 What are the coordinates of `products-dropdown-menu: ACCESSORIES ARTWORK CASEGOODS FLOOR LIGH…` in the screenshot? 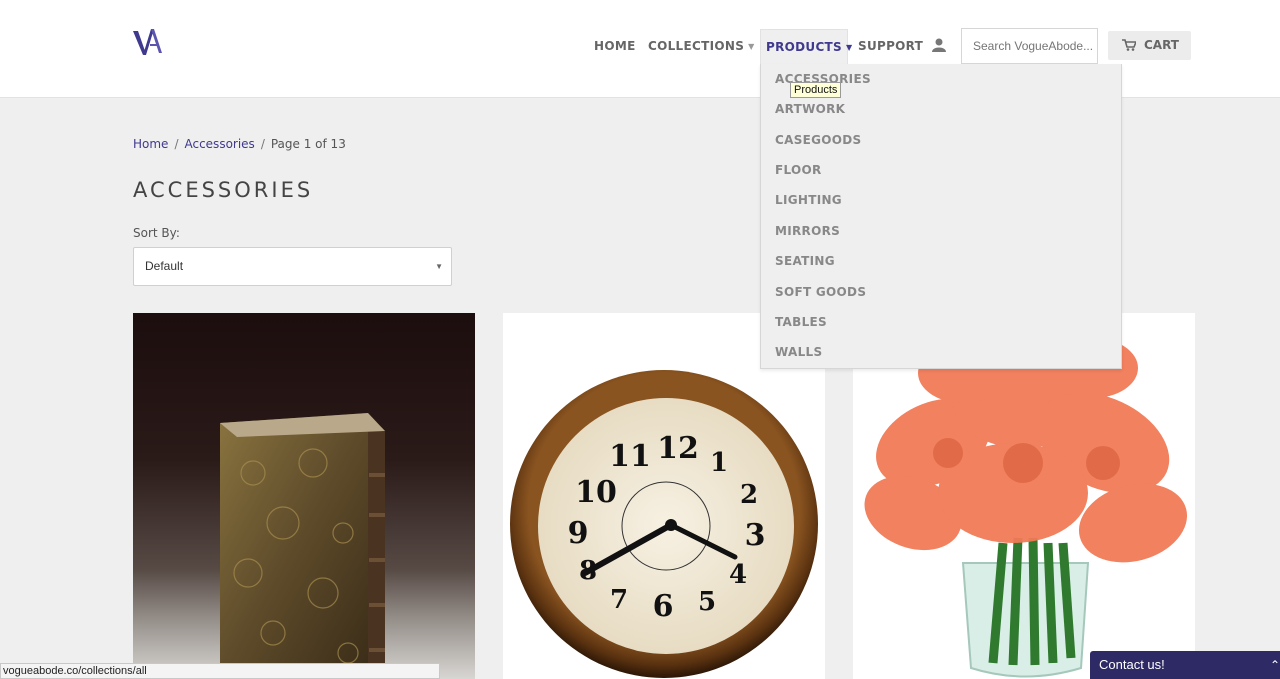 It's located at (941, 216).